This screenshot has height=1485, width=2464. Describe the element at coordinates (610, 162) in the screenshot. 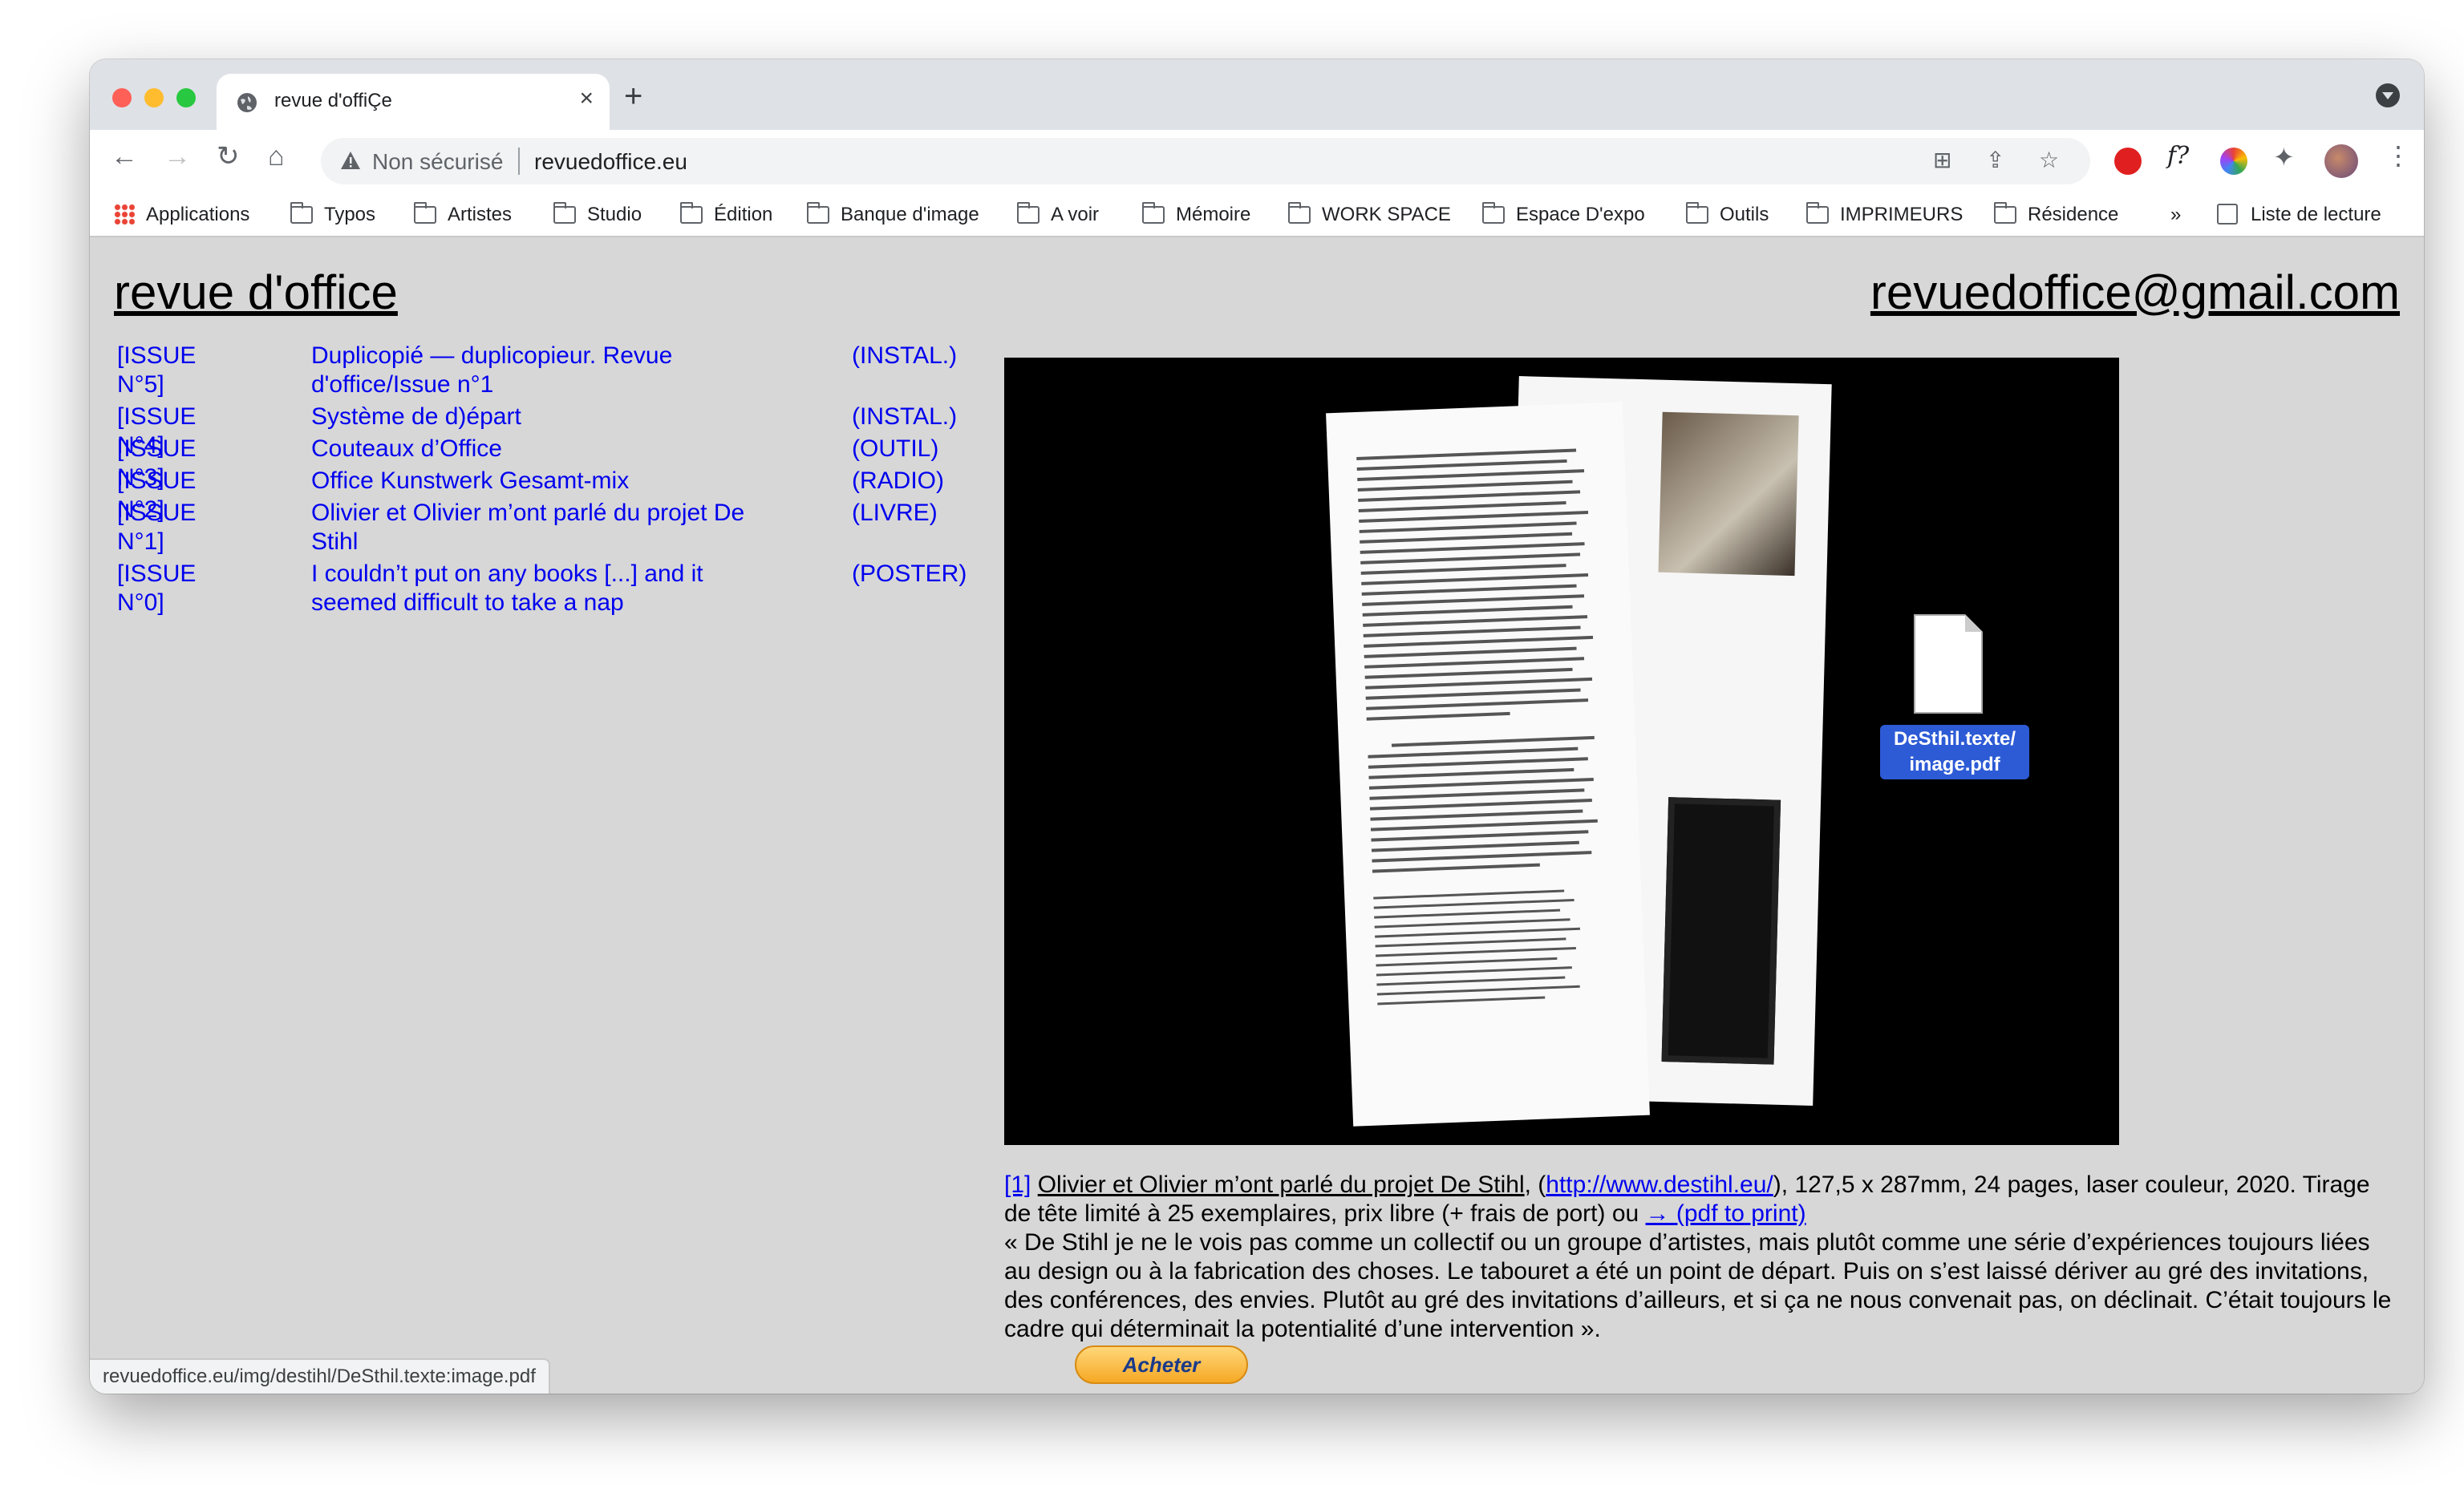

I see `url-text: revuedoffice.eu` at that location.